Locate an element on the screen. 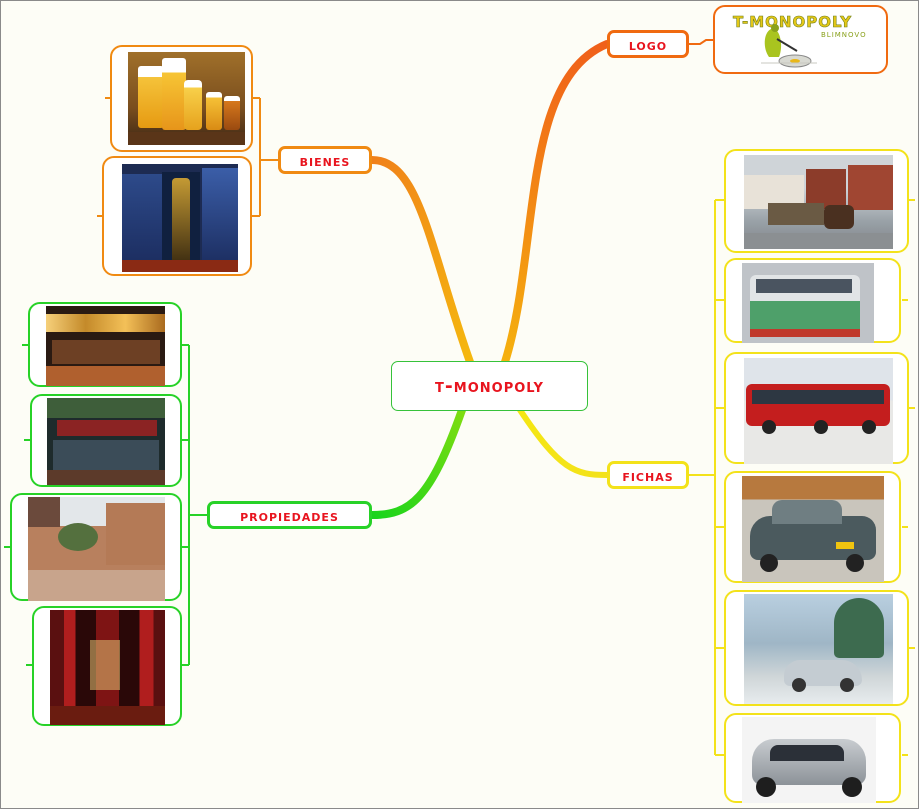  branch-fichas: Fichas is located at coordinates (648, 475).